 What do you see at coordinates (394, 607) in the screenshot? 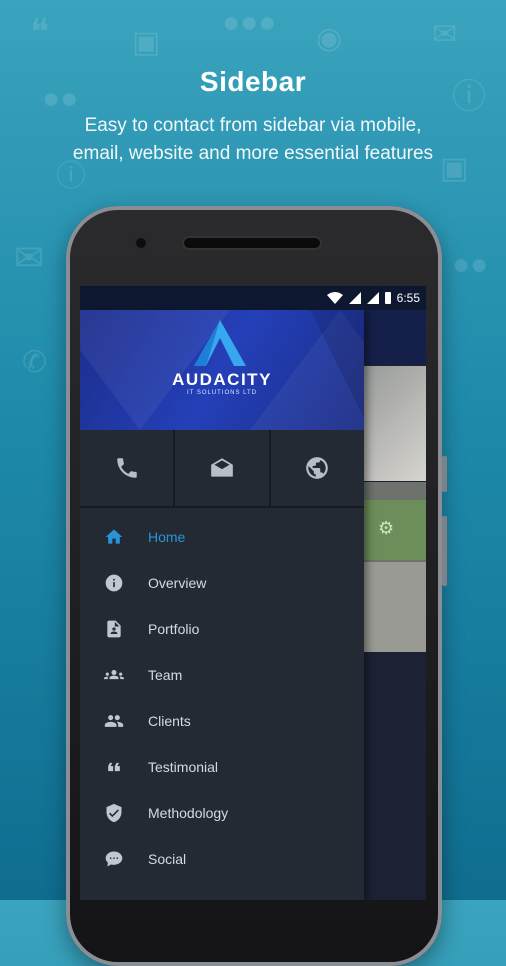
I see `app-image` at bounding box center [394, 607].